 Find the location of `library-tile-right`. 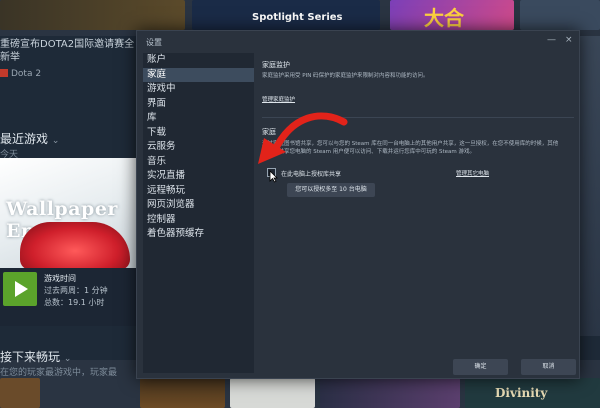

library-tile-right is located at coordinates (560, 15).